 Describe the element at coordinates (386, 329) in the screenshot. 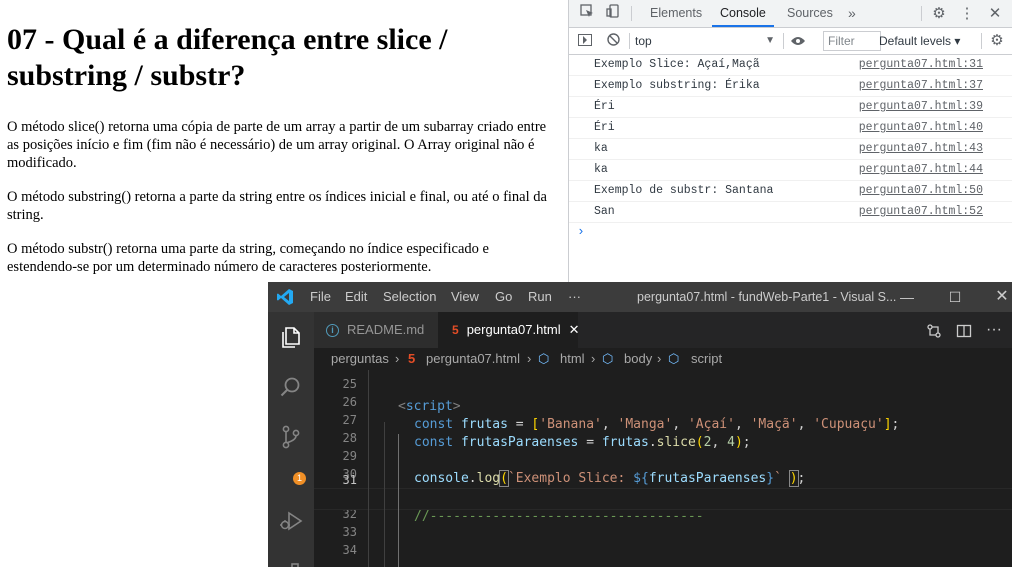

I see `tab-readme-label: README.md` at that location.